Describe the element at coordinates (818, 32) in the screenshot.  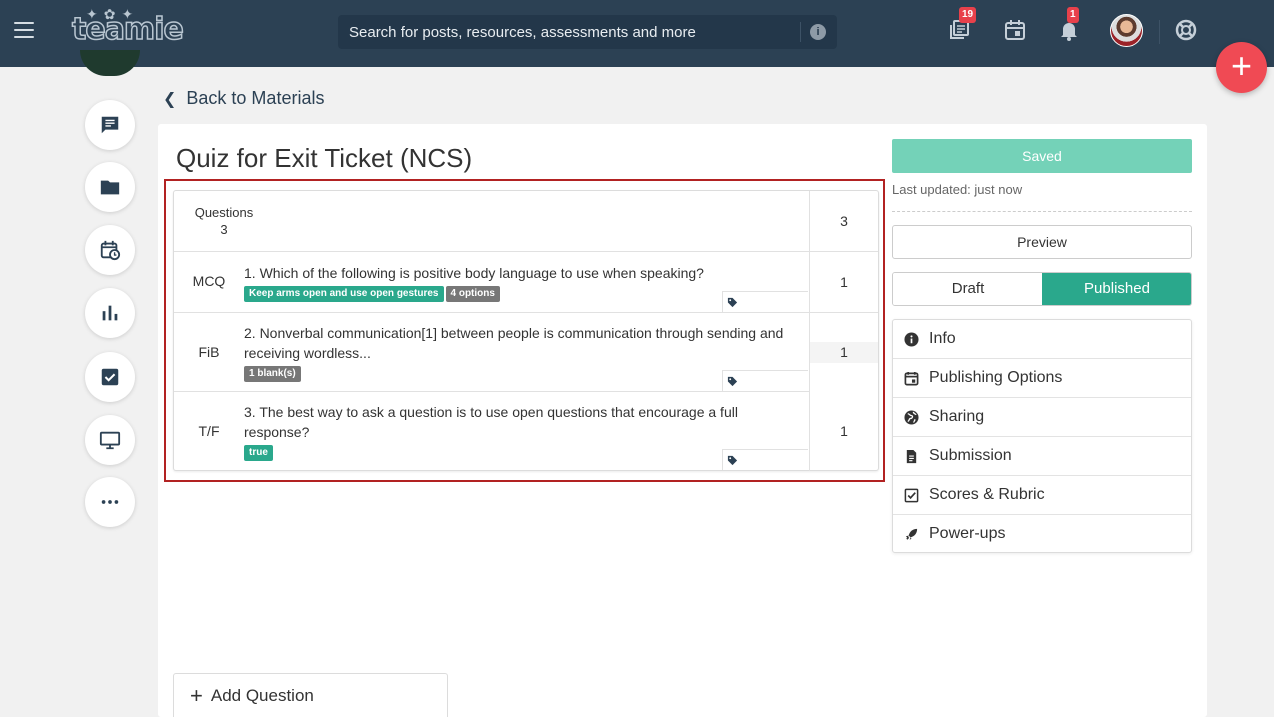
I see `info-icon: i` at that location.